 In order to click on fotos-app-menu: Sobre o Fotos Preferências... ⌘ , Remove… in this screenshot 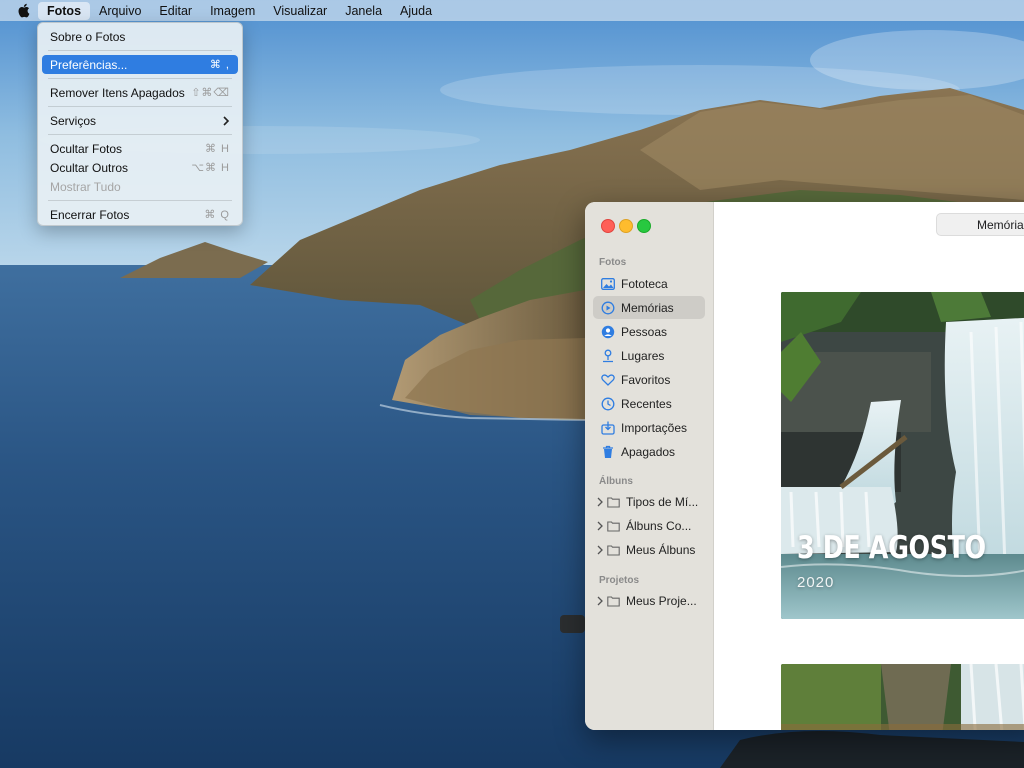, I will do `click(140, 124)`.